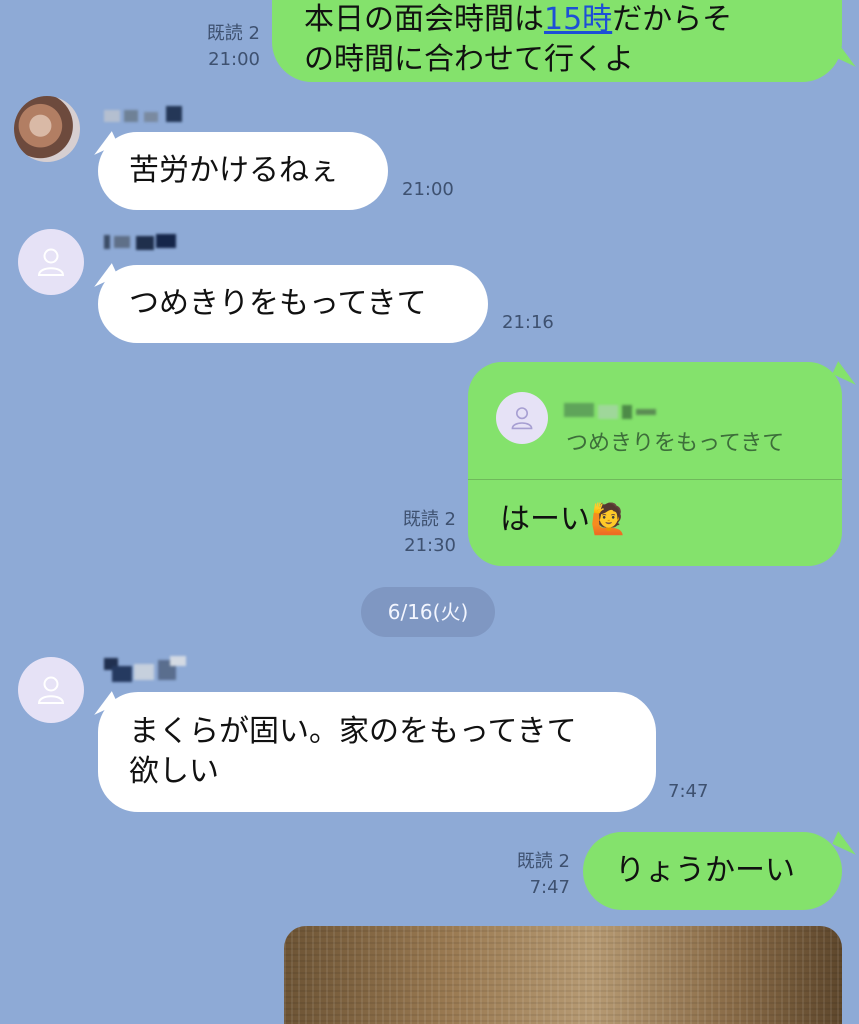 Image resolution: width=859 pixels, height=1024 pixels. Describe the element at coordinates (675, 443) in the screenshot. I see `quoted-message-text: つめきりをもってきて` at that location.